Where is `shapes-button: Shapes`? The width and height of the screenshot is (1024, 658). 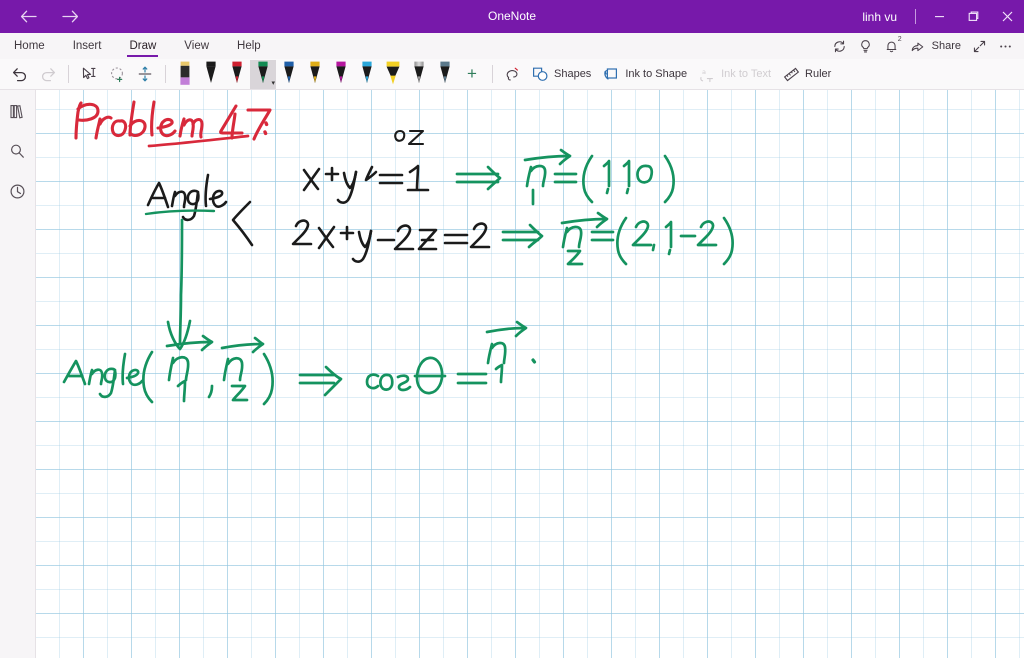
shapes-button: Shapes is located at coordinates (562, 74).